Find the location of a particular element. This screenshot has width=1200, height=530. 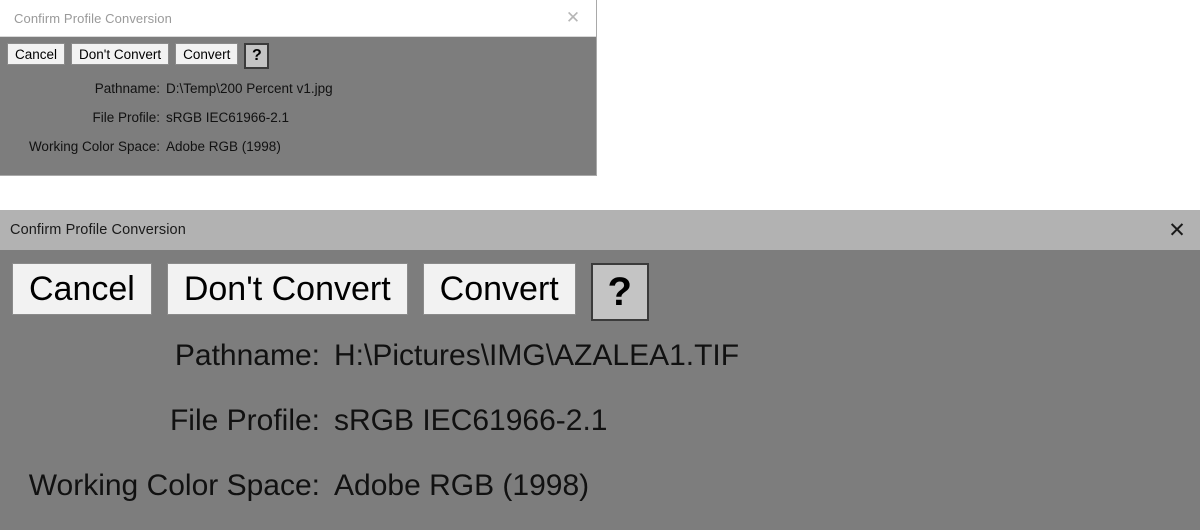

info-row-pathname: Pathname: H:\Pictures\IMG\AZALEA1.TIF is located at coordinates (600, 356).